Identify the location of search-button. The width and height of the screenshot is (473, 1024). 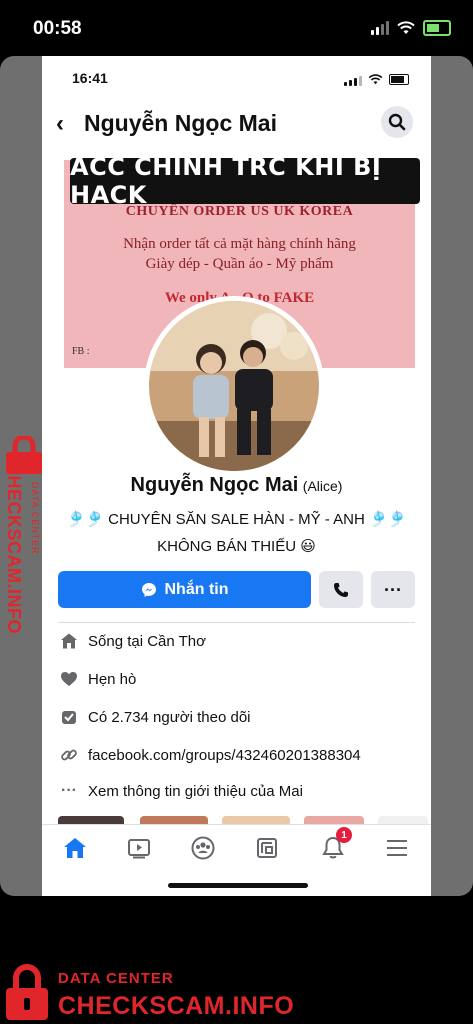
(397, 122).